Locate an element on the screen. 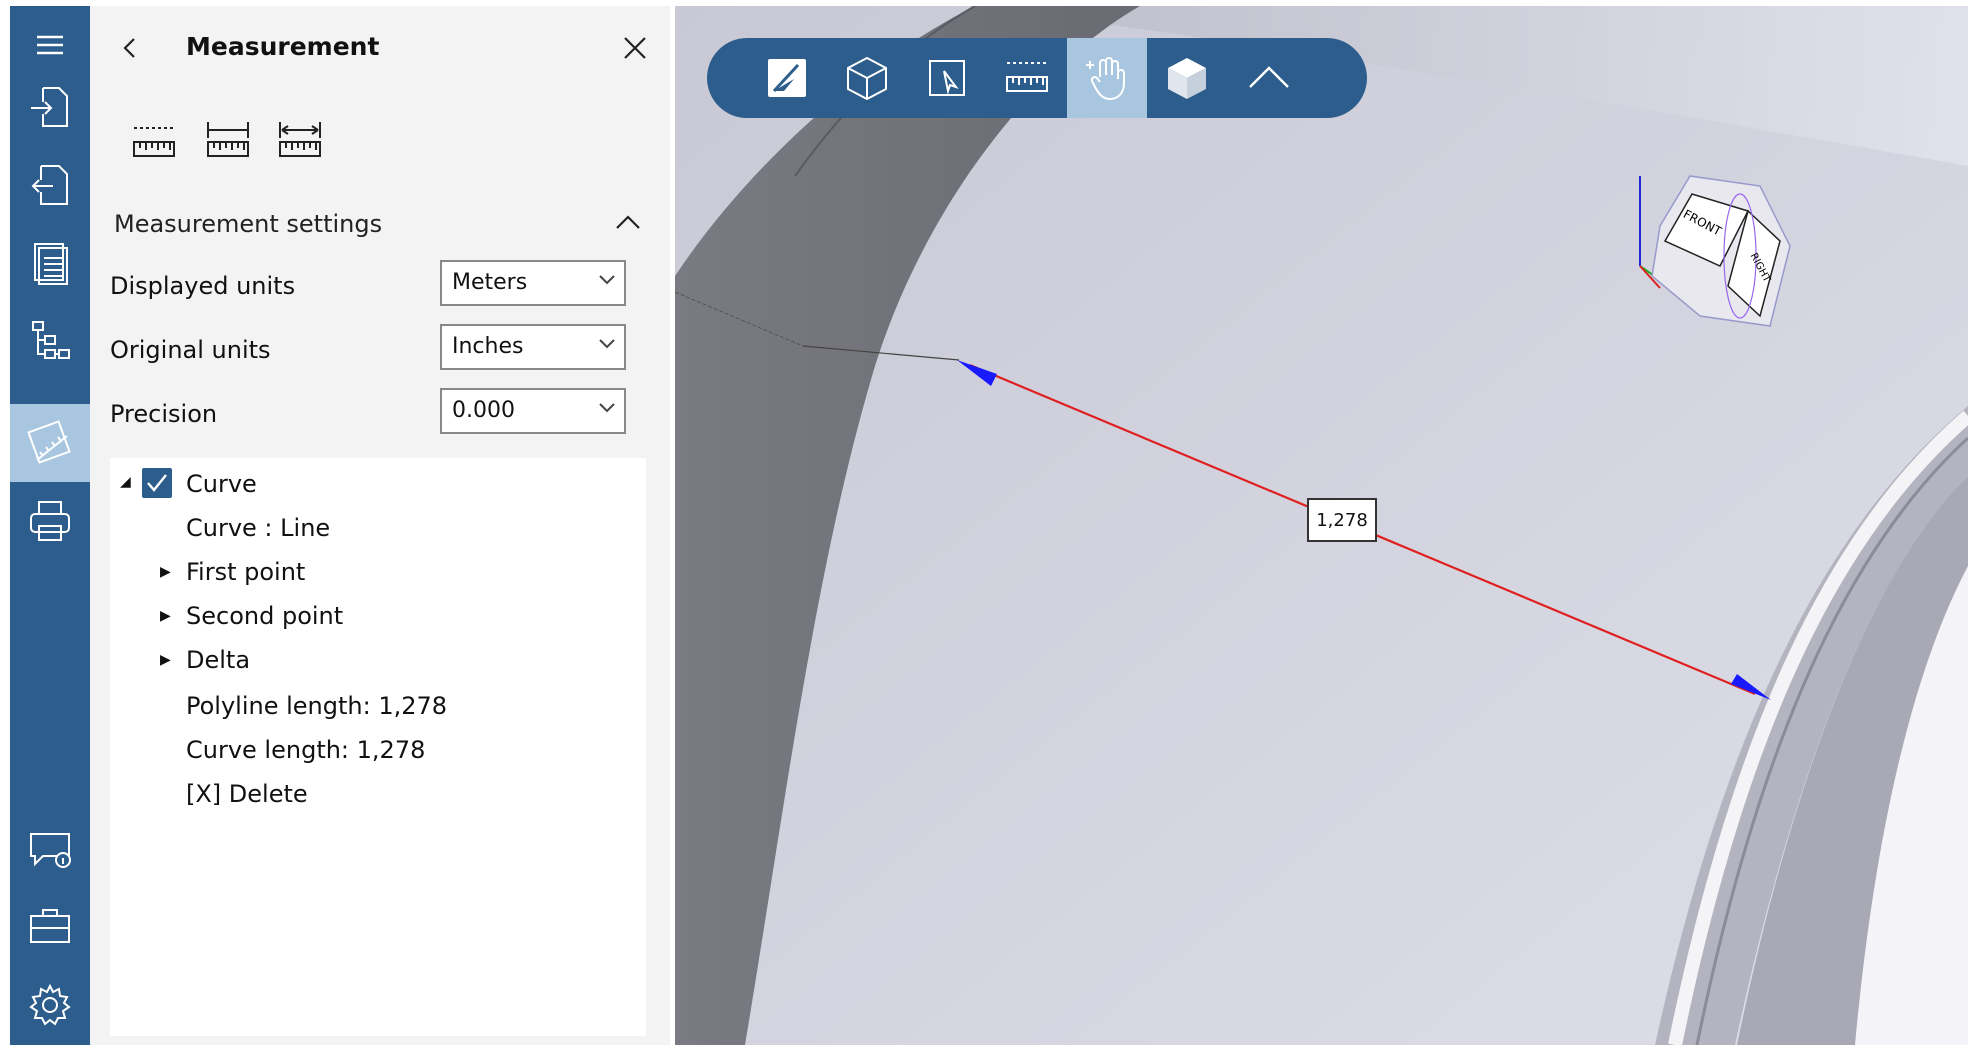  point-distance-tool is located at coordinates (154, 142).